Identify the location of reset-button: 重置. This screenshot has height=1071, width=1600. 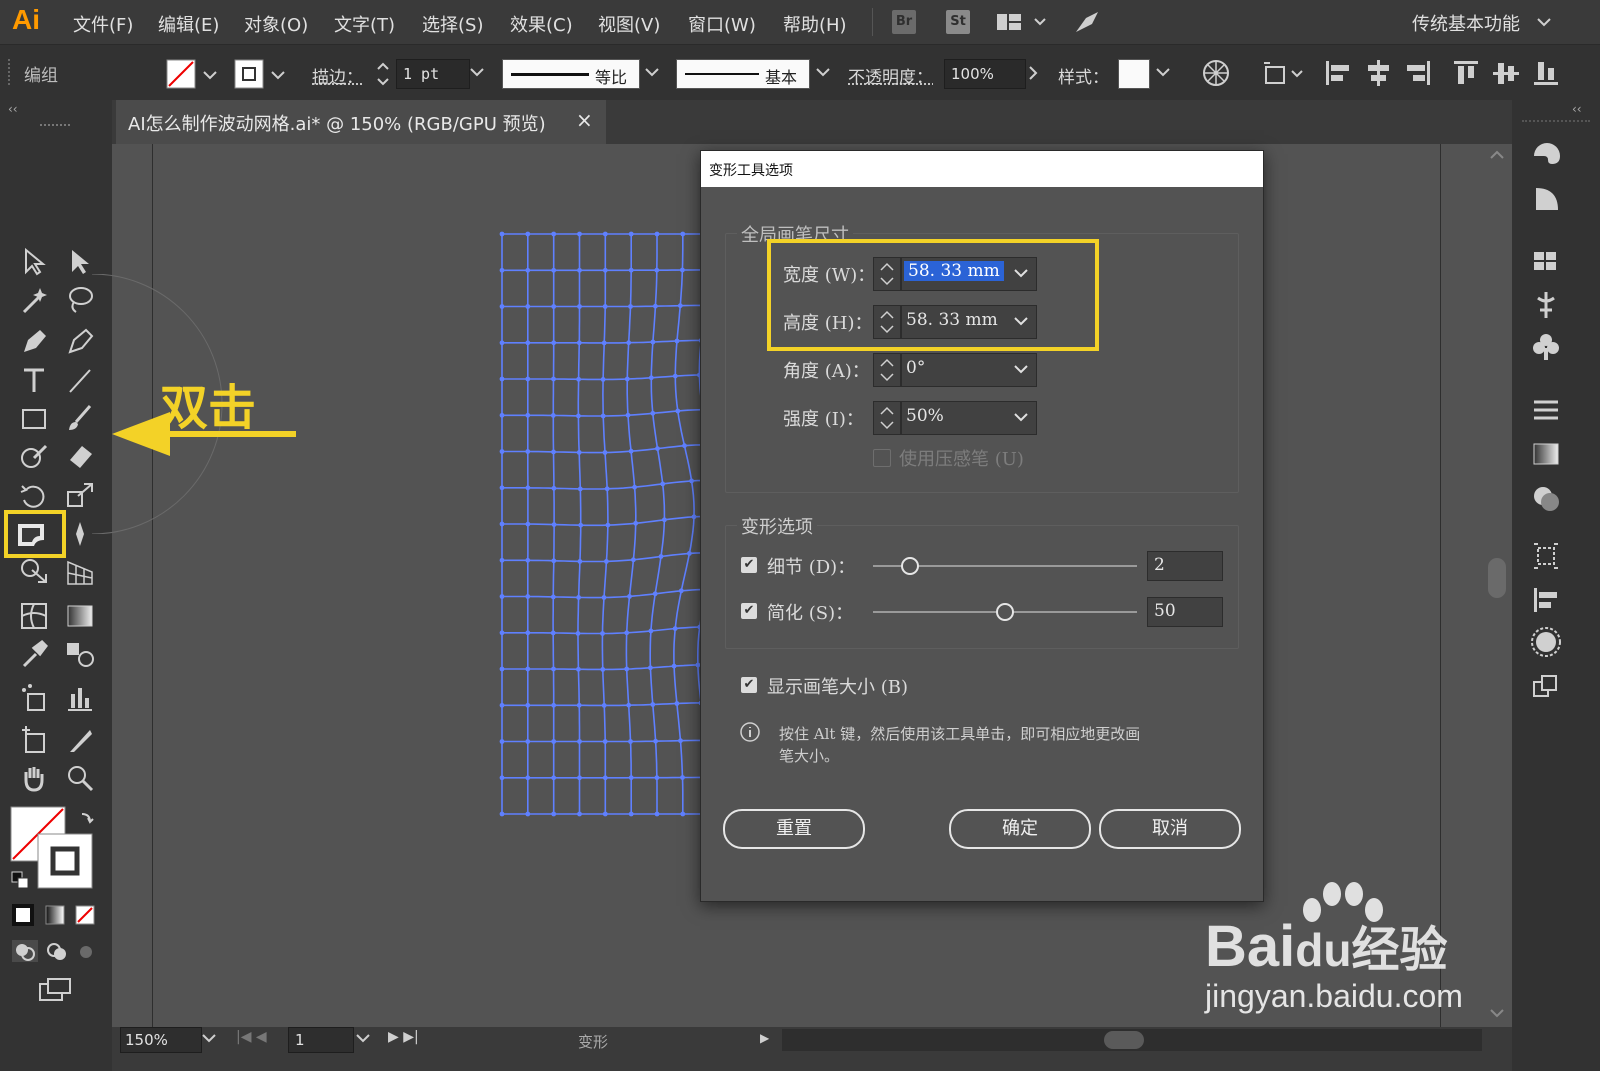
(794, 829).